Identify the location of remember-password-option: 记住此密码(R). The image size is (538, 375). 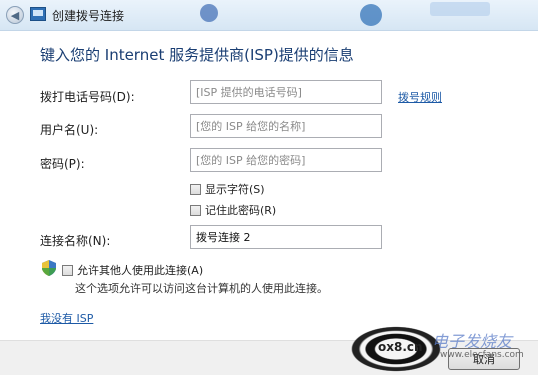
(233, 210).